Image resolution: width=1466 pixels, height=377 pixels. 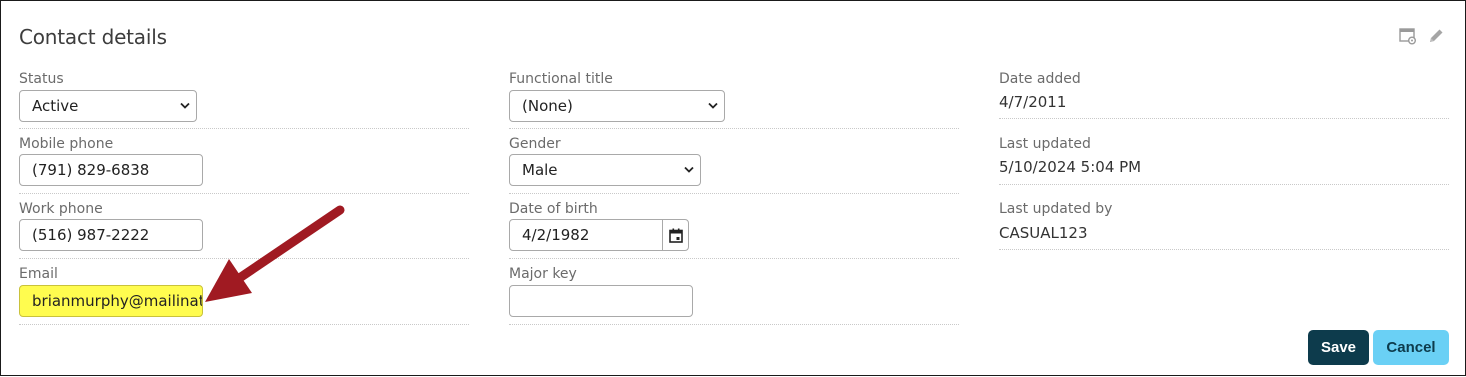 What do you see at coordinates (1056, 209) in the screenshot?
I see `last-updated-by-label: Last updated by` at bounding box center [1056, 209].